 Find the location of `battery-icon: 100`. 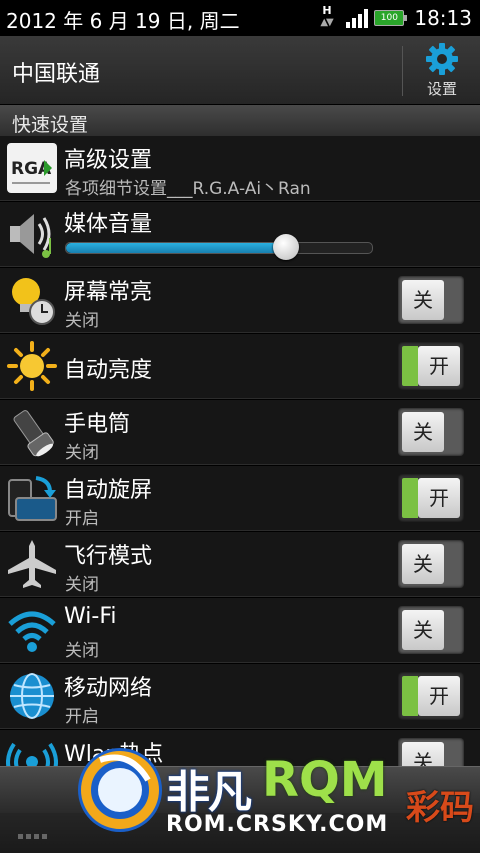

battery-icon: 100 is located at coordinates (391, 18).